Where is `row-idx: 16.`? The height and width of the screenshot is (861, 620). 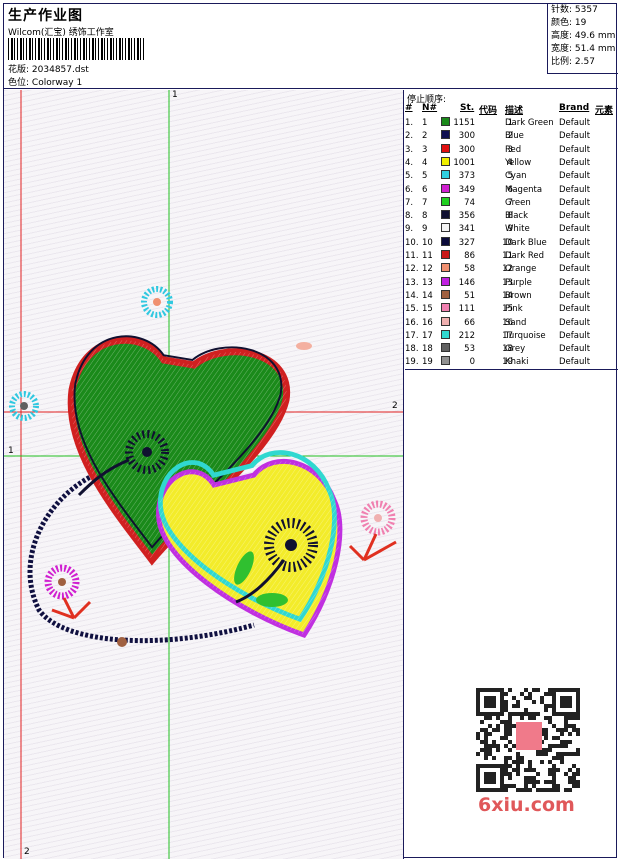
row-idx: 16. is located at coordinates (412, 322).